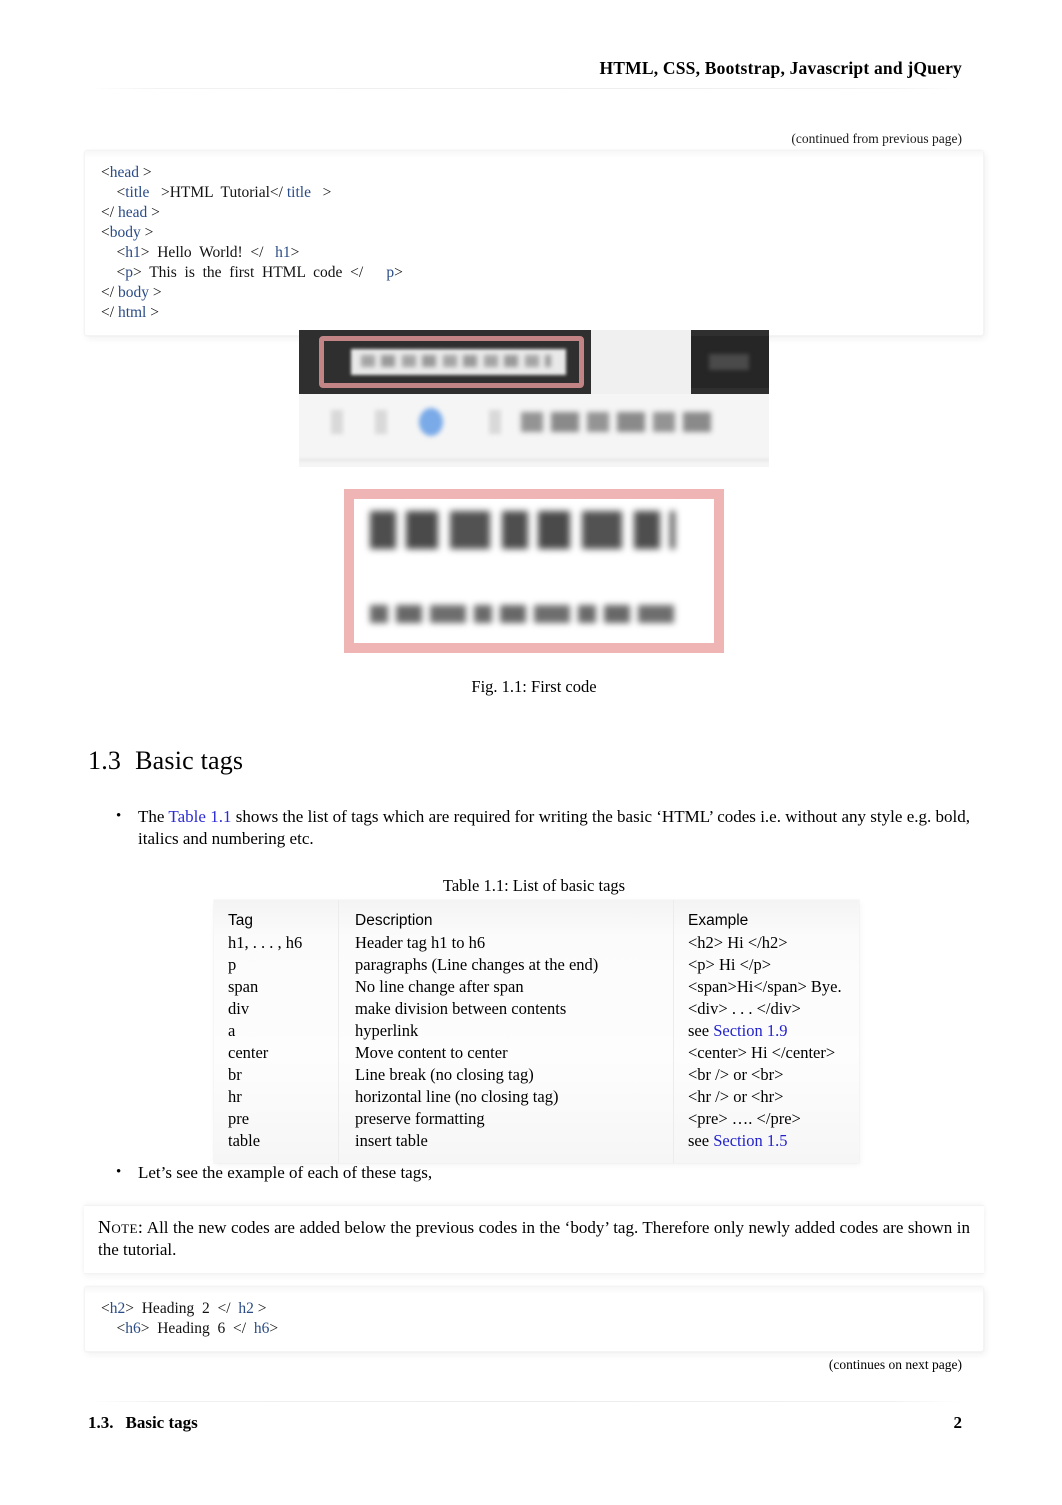 The height and width of the screenshot is (1505, 1062). Describe the element at coordinates (165, 761) in the screenshot. I see `section-heading-basic-tags: 1.3 Basic tags` at that location.